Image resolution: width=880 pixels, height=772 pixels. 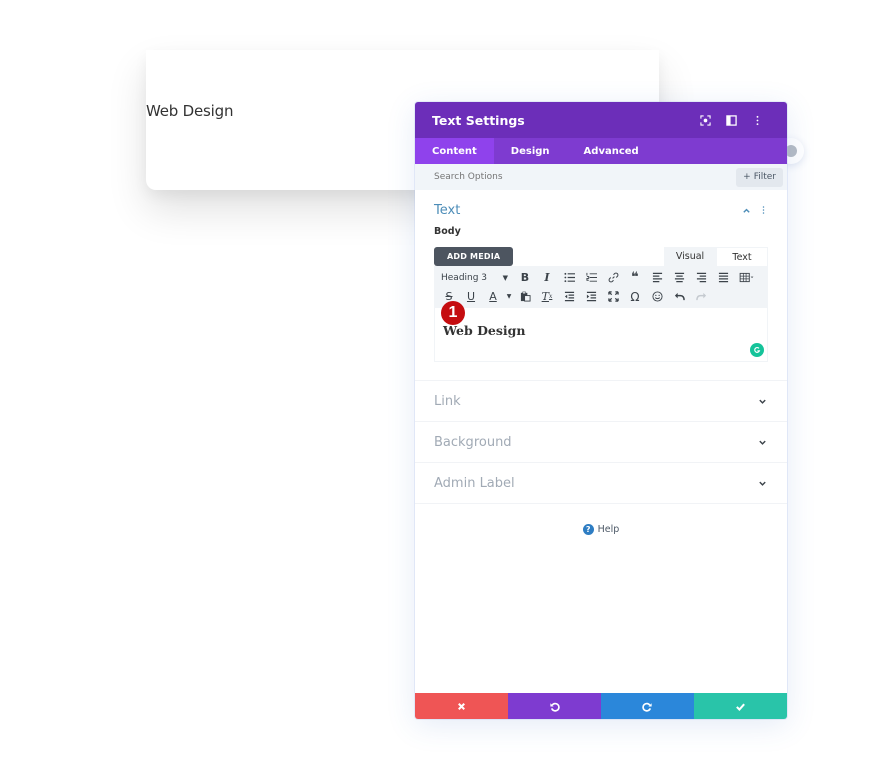 What do you see at coordinates (474, 256) in the screenshot?
I see `add-media-button: ADD MEDIA` at bounding box center [474, 256].